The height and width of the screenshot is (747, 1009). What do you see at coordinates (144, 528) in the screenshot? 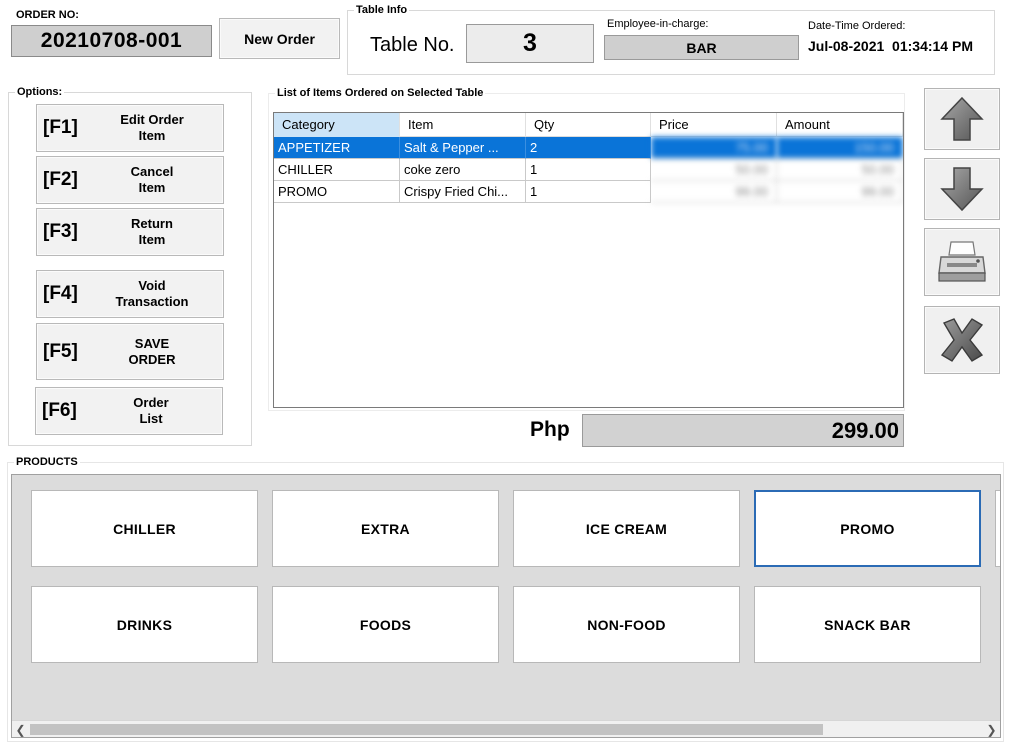
I see `product-category-chiller: CHILLER` at bounding box center [144, 528].